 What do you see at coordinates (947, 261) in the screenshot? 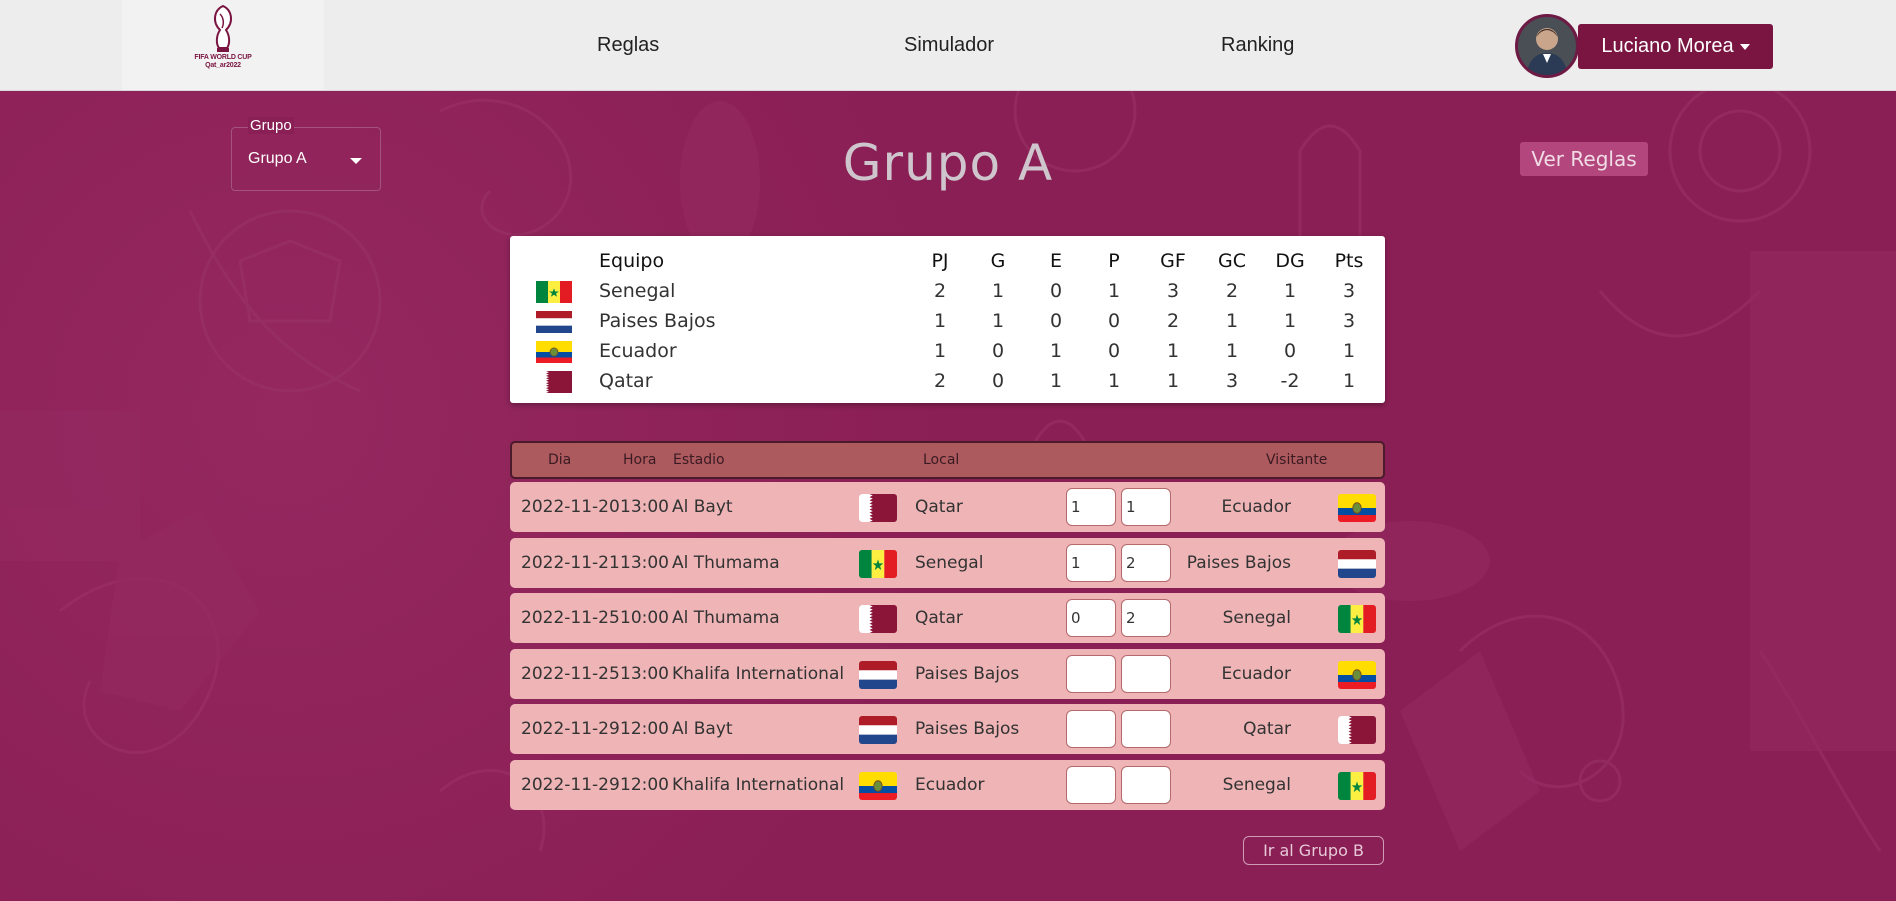
I see `standings-header-row: Equipo PJ G E P GF GC DG Pts` at bounding box center [947, 261].